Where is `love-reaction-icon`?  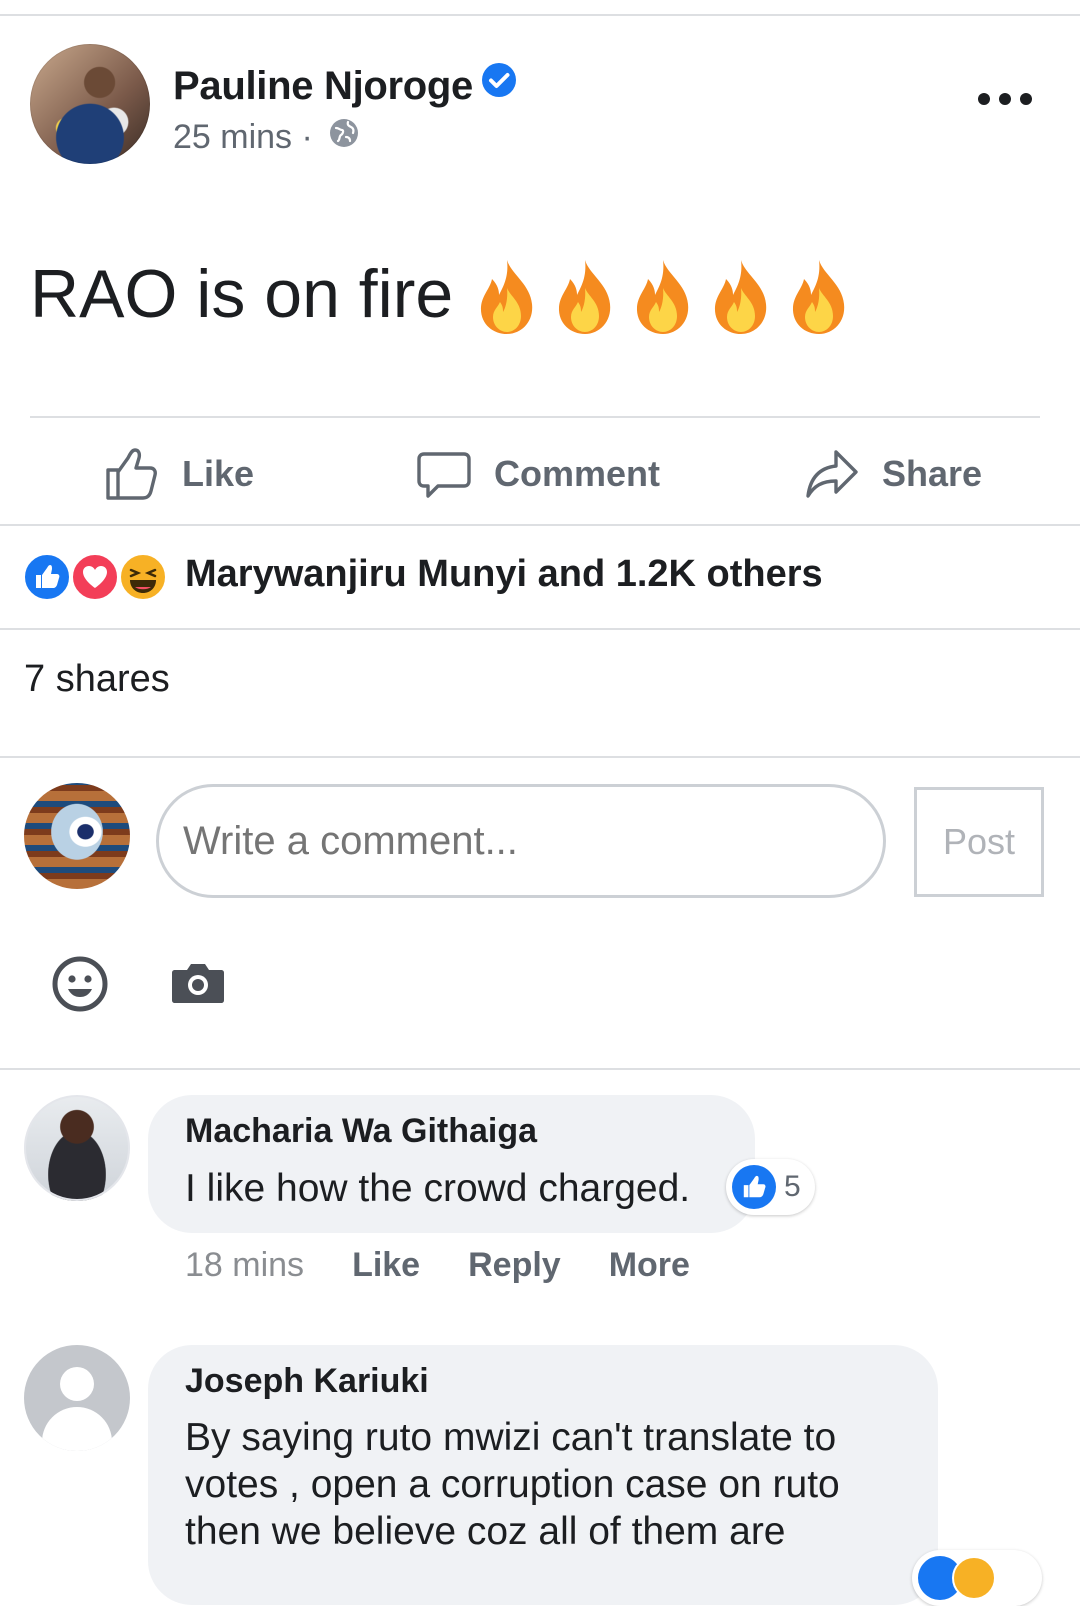 love-reaction-icon is located at coordinates (95, 577).